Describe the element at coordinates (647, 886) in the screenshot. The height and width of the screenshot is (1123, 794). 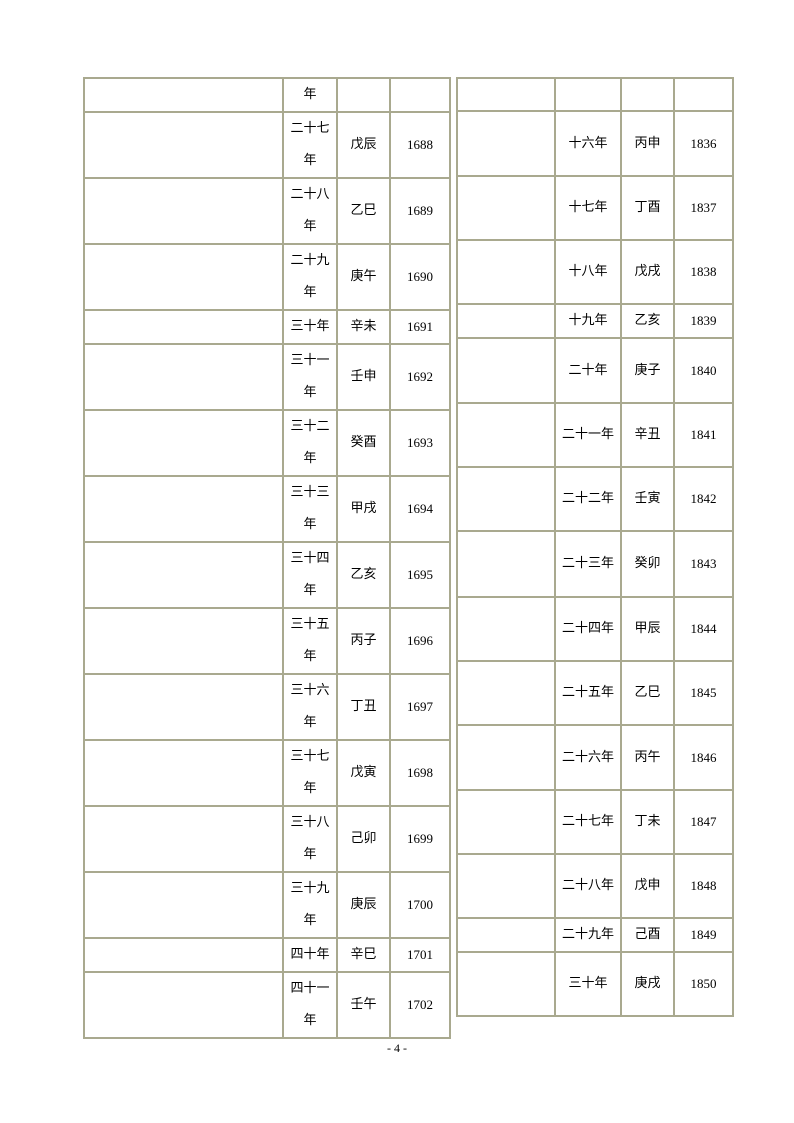
I see `ganzhi-cell: 戊申` at that location.